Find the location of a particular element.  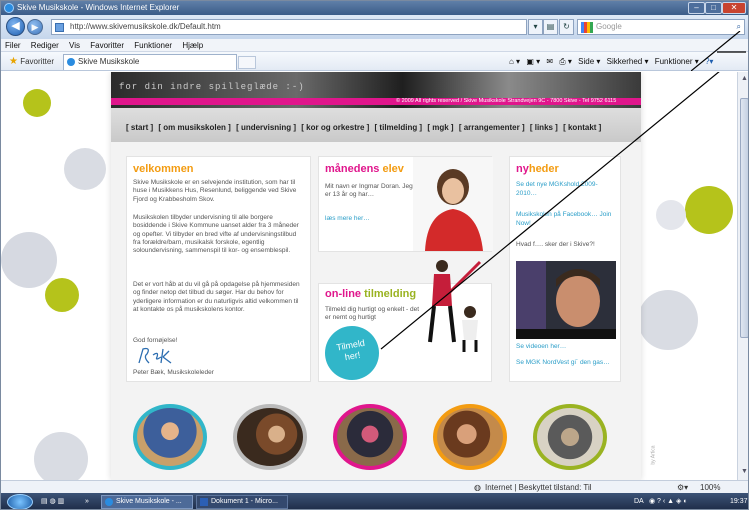

dropdown-arrow-icon: ▾ is located at coordinates (535, 27).